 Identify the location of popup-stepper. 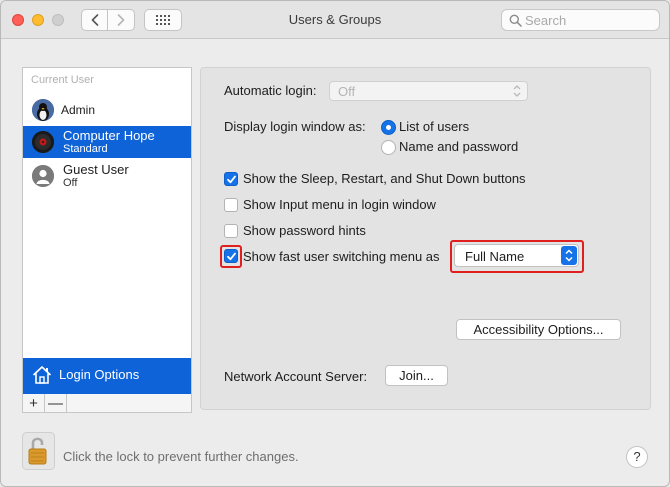
(569, 255).